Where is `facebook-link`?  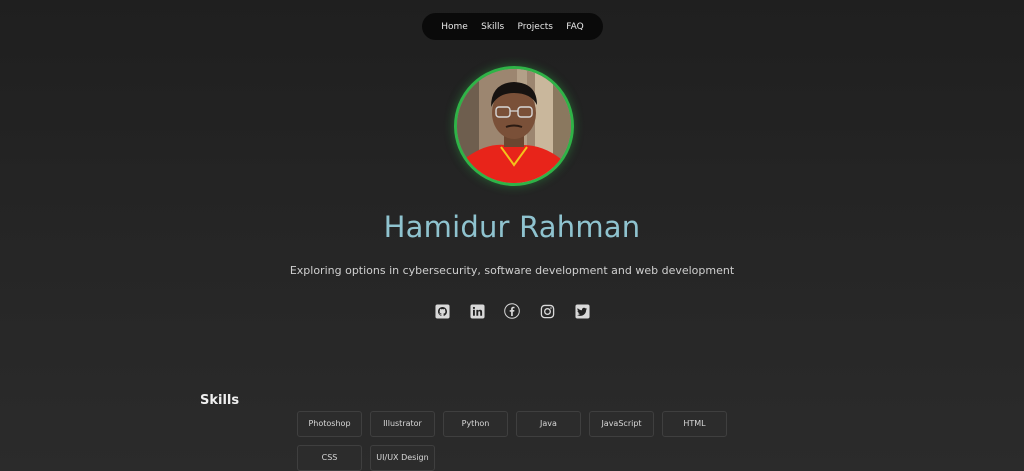 facebook-link is located at coordinates (512, 311).